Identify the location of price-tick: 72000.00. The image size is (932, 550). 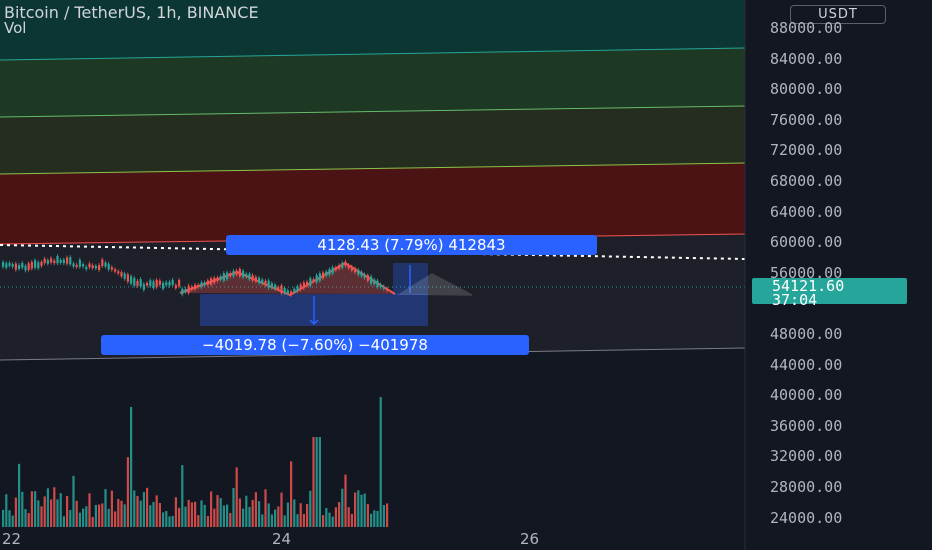
(806, 150).